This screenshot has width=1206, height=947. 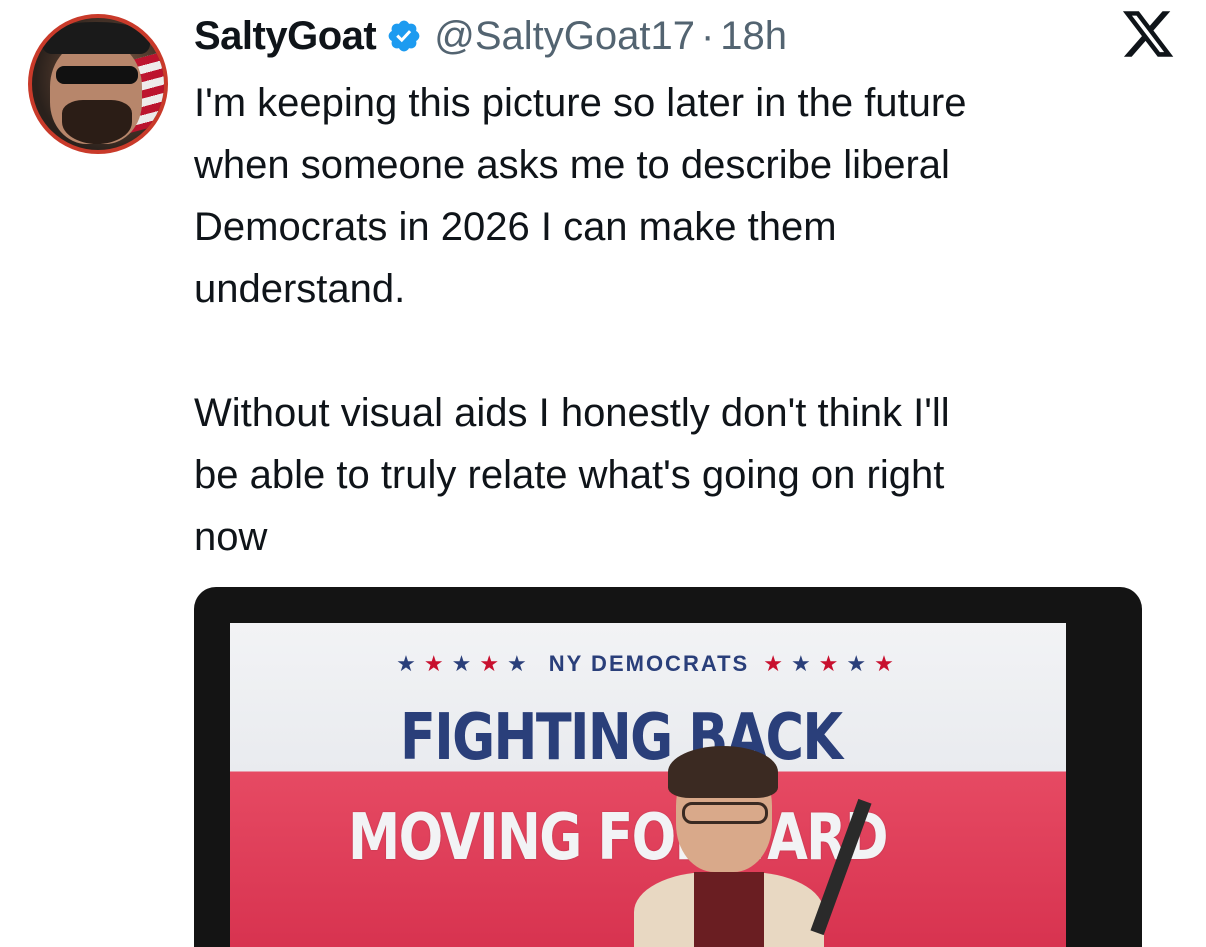 What do you see at coordinates (98, 84) in the screenshot?
I see `avatar` at bounding box center [98, 84].